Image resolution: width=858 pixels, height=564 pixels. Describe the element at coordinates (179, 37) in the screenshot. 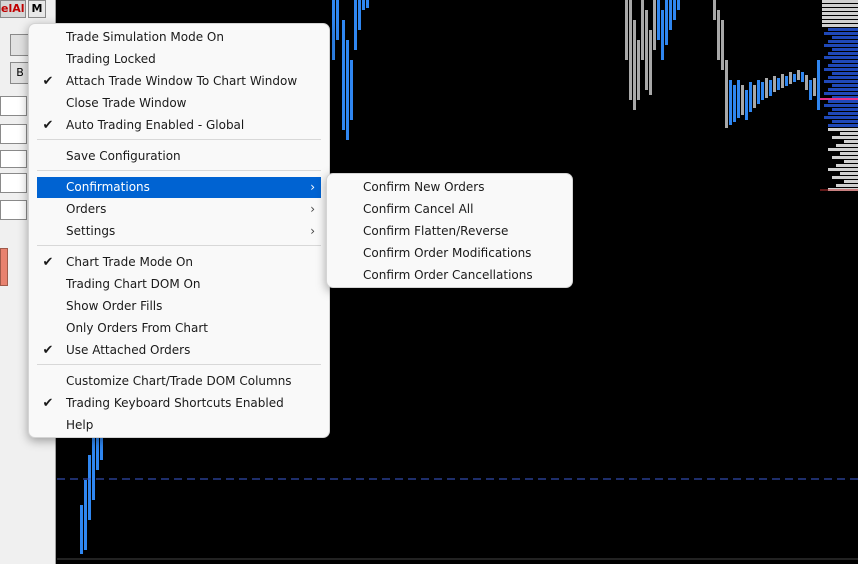

I see `menu-item-trade-simulation-mode-on: Trade Simulation Mode On` at that location.